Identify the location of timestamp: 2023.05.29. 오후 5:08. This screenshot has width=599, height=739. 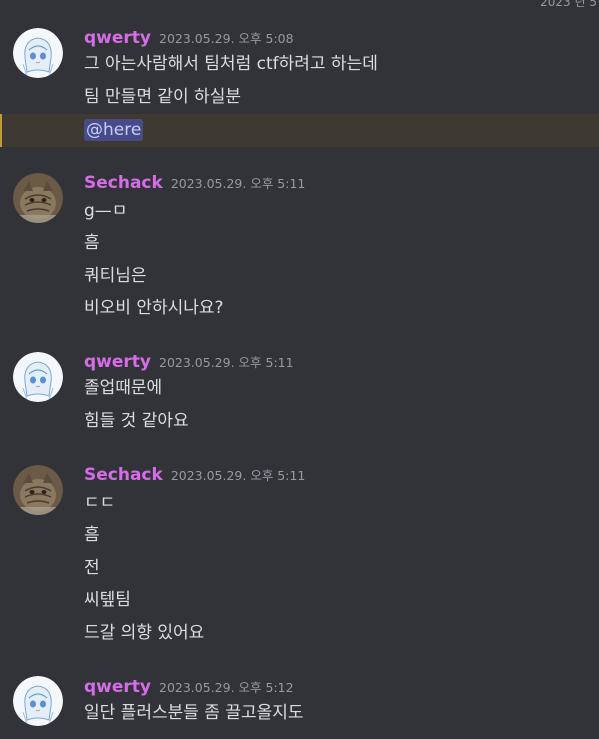
(226, 38).